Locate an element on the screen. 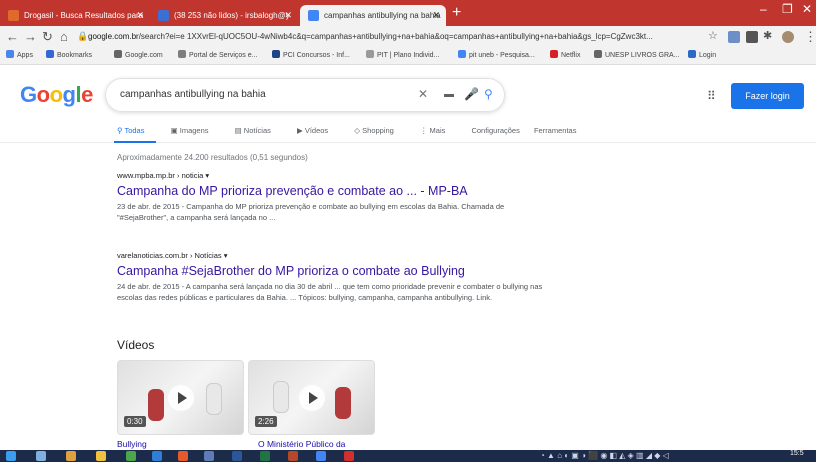 The height and width of the screenshot is (462, 816). menu-icon: ⋮ is located at coordinates (810, 37).